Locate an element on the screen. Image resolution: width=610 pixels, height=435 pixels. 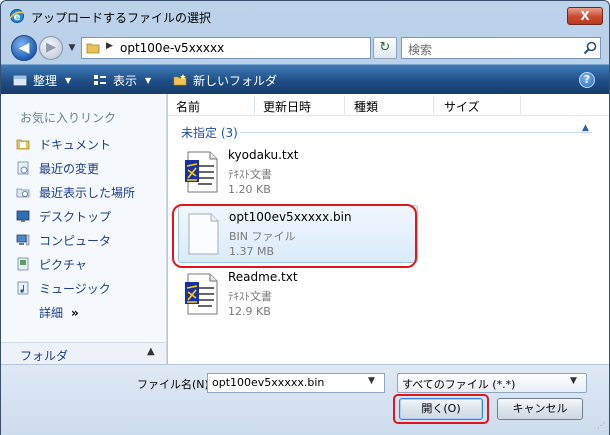
more-links-label: 詳細 is located at coordinates (51, 313).